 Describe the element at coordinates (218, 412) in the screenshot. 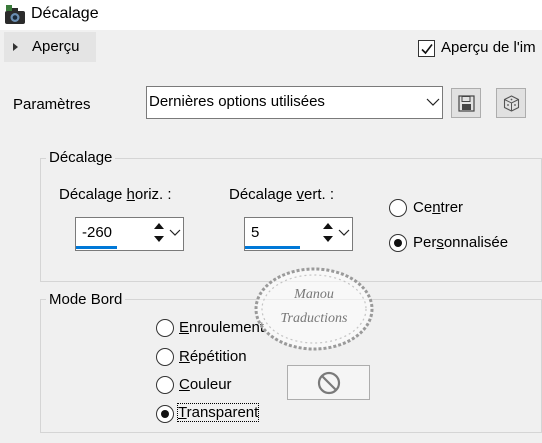

I see `transparent-radio-label: Transparent` at that location.